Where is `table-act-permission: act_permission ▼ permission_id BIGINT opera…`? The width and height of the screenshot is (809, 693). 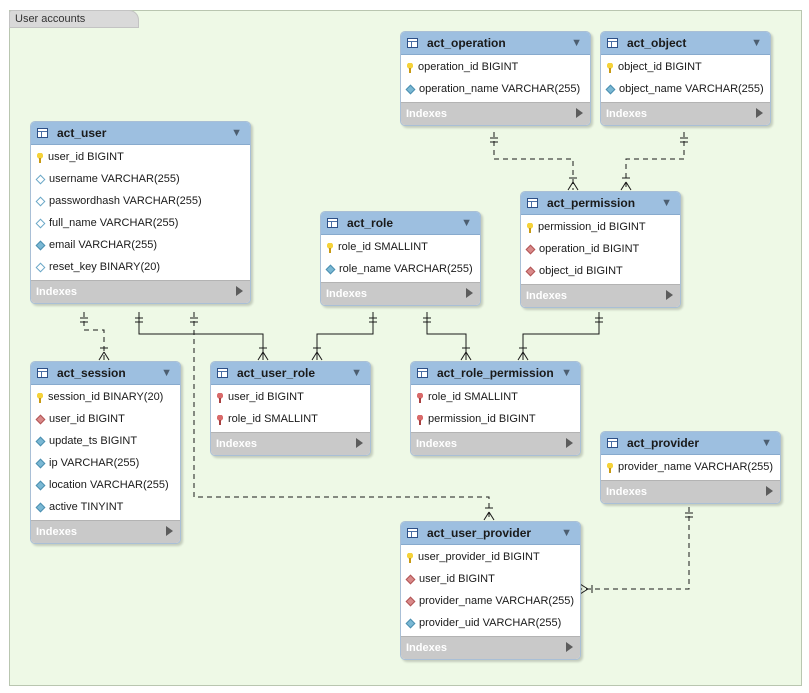 table-act-permission: act_permission ▼ permission_id BIGINT opera… is located at coordinates (600, 249).